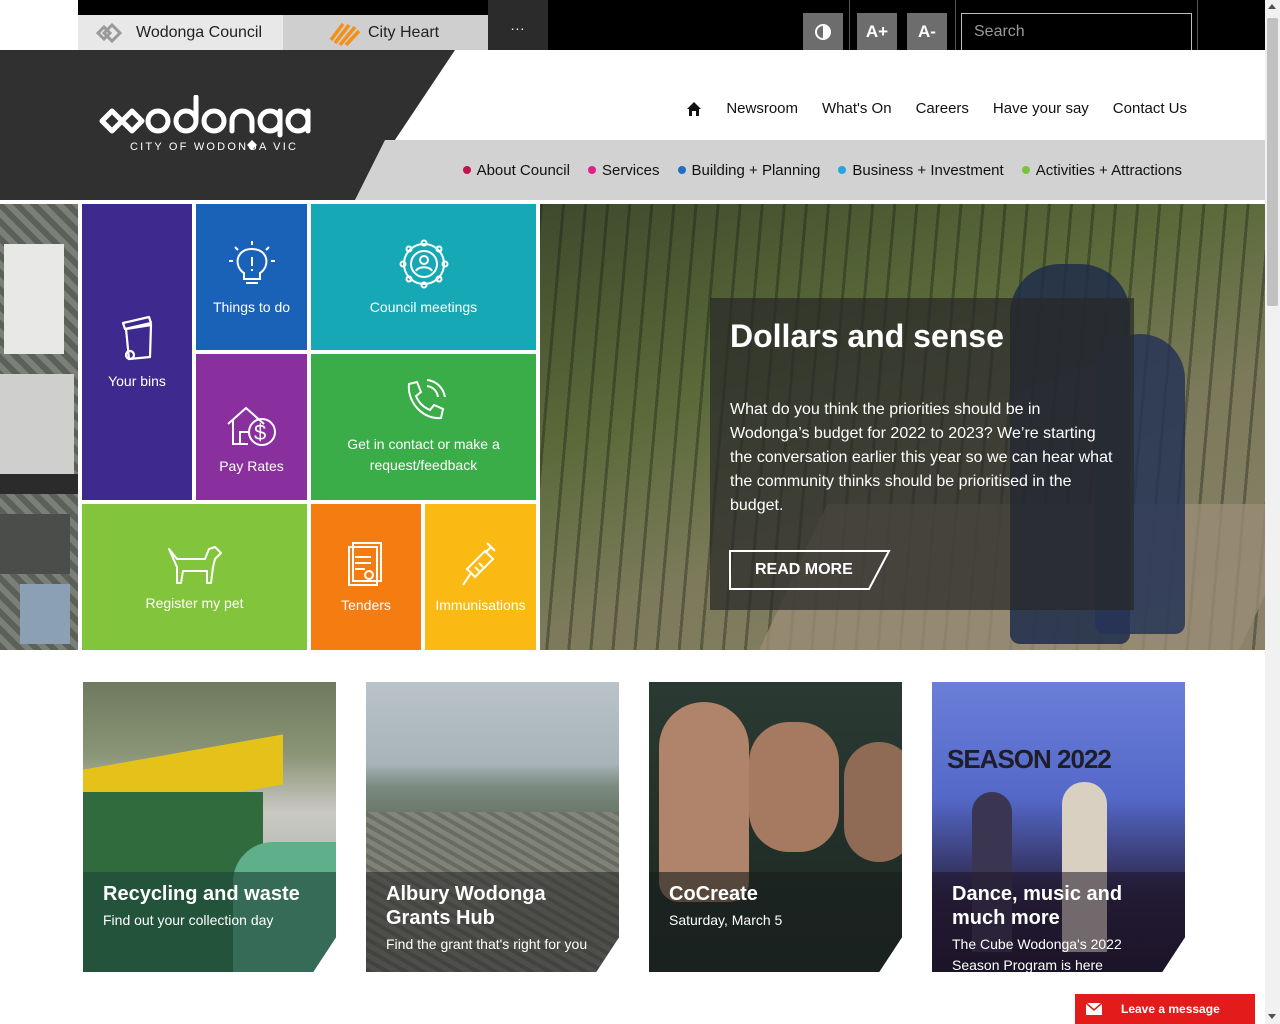 The image size is (1280, 1024). What do you see at coordinates (478, 564) in the screenshot?
I see `syringe-icon` at bounding box center [478, 564].